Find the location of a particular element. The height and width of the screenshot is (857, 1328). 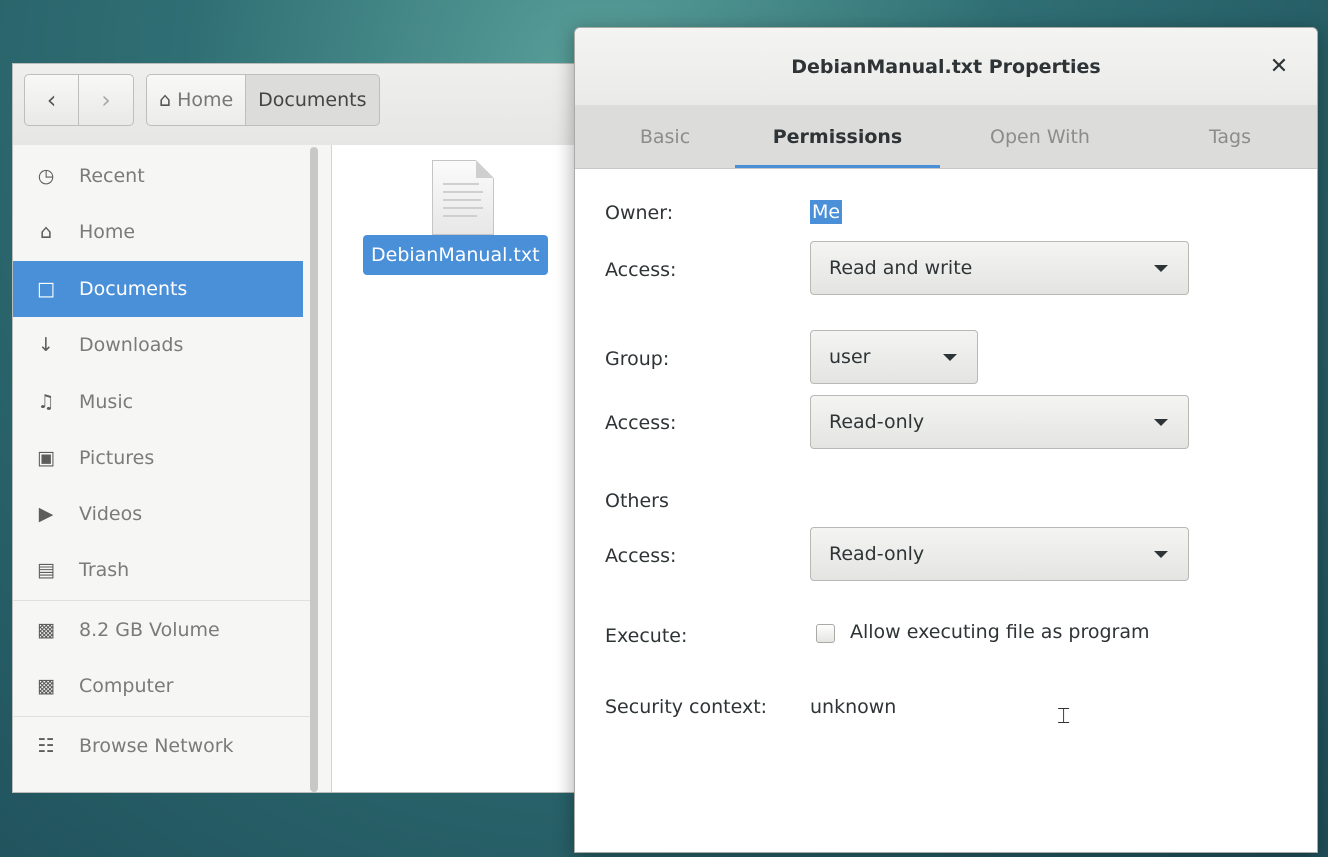

group-value: user is located at coordinates (850, 357).